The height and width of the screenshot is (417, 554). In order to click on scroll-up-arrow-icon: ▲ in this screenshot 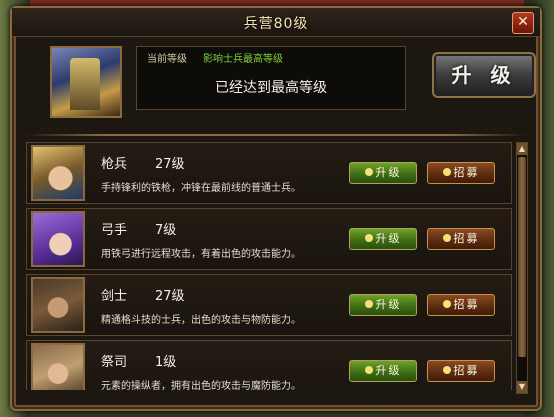, I will do `click(522, 149)`.